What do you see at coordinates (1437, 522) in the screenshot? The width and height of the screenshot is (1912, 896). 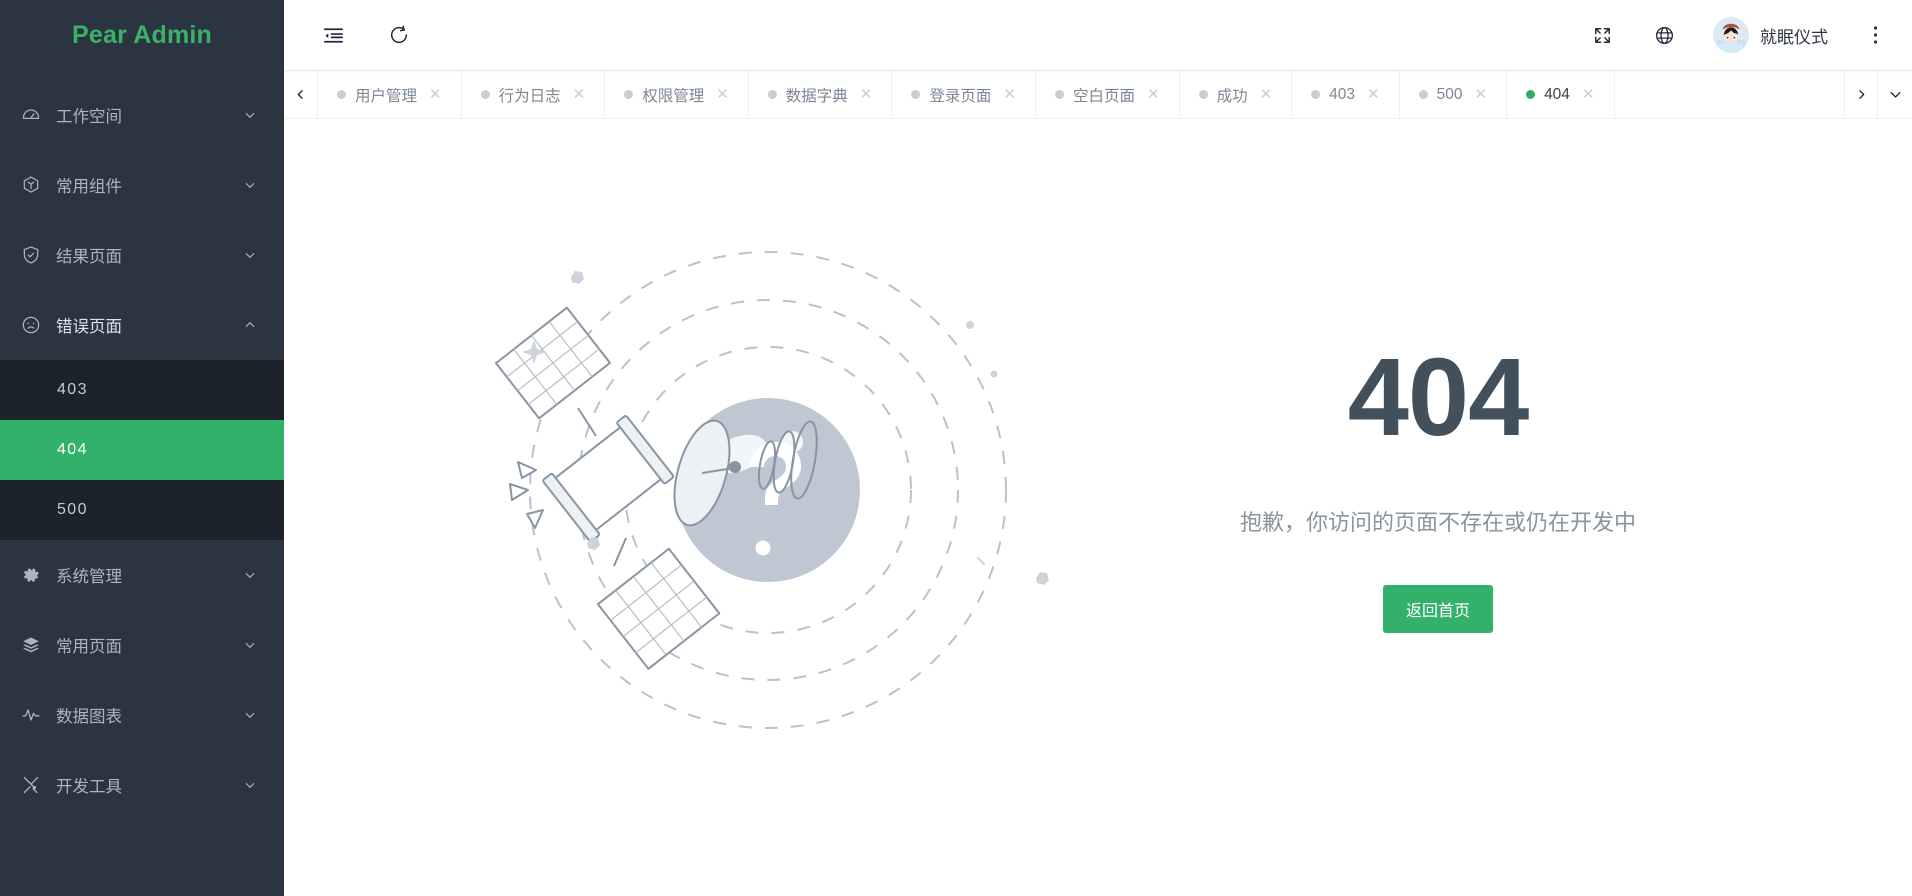 I see `error-description: 抱歉，你访问的页面不存在或仍在开发中` at bounding box center [1437, 522].